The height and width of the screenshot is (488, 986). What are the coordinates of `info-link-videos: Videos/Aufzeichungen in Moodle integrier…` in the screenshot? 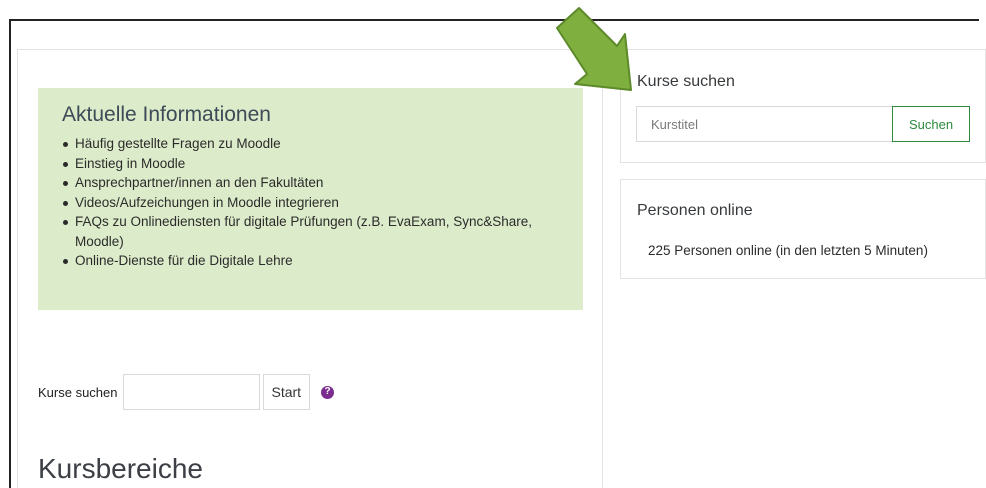 It's located at (310, 203).